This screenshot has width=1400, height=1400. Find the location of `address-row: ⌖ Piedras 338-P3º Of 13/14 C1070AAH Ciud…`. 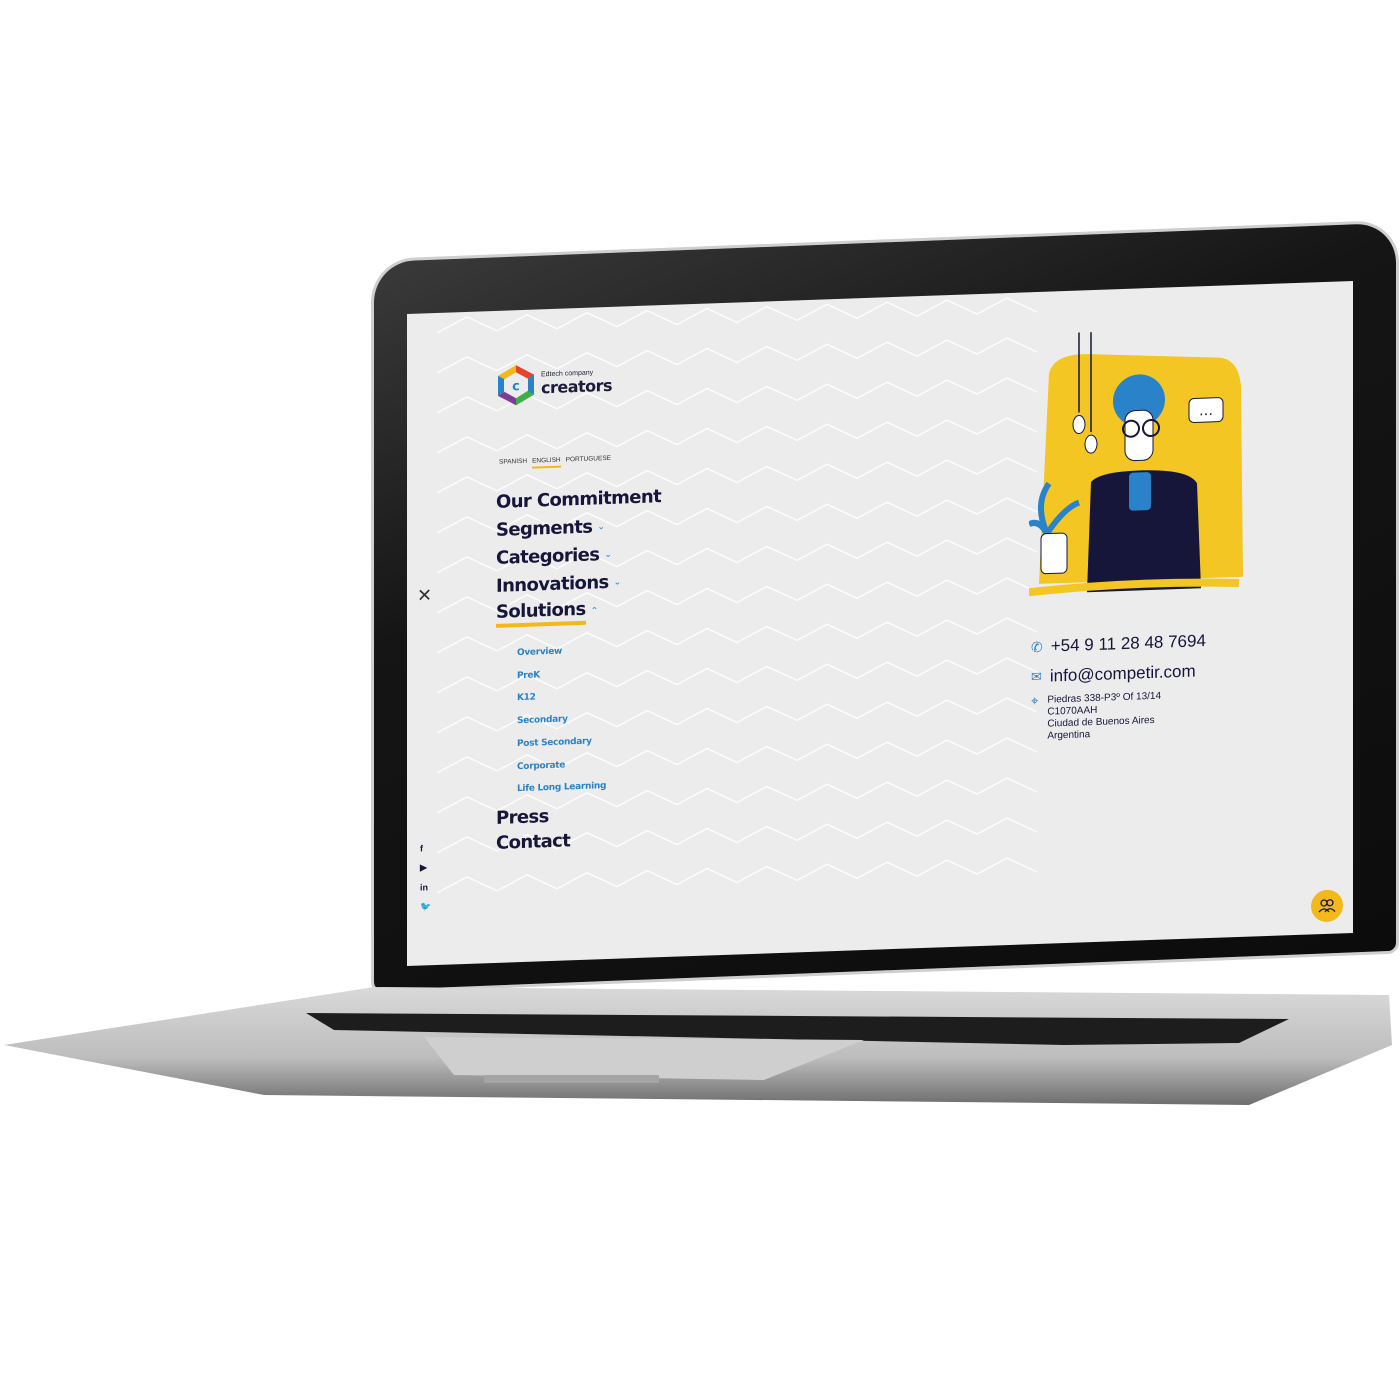

address-row: ⌖ Piedras 338-P3º Of 13/14 C1070AAH Ciud… is located at coordinates (1118, 716).